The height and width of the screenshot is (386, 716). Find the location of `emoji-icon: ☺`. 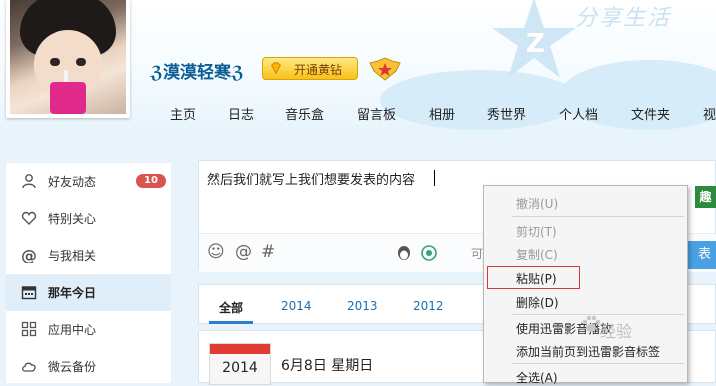

emoji-icon: ☺ is located at coordinates (216, 252).